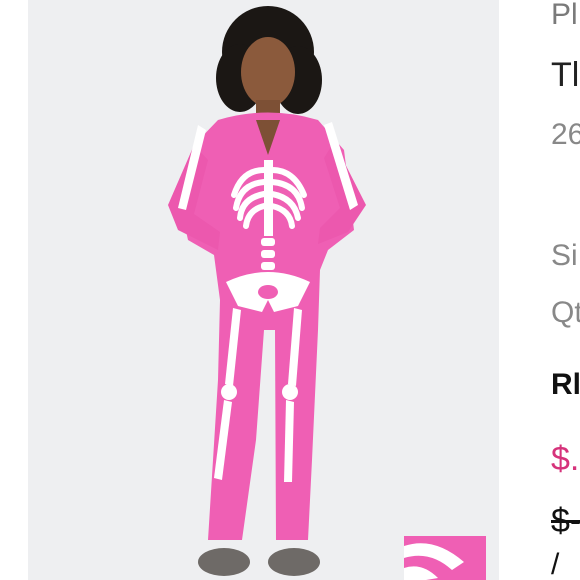 This screenshot has width=580, height=580. Describe the element at coordinates (565, 459) in the screenshot. I see `sale-price: $.` at that location.